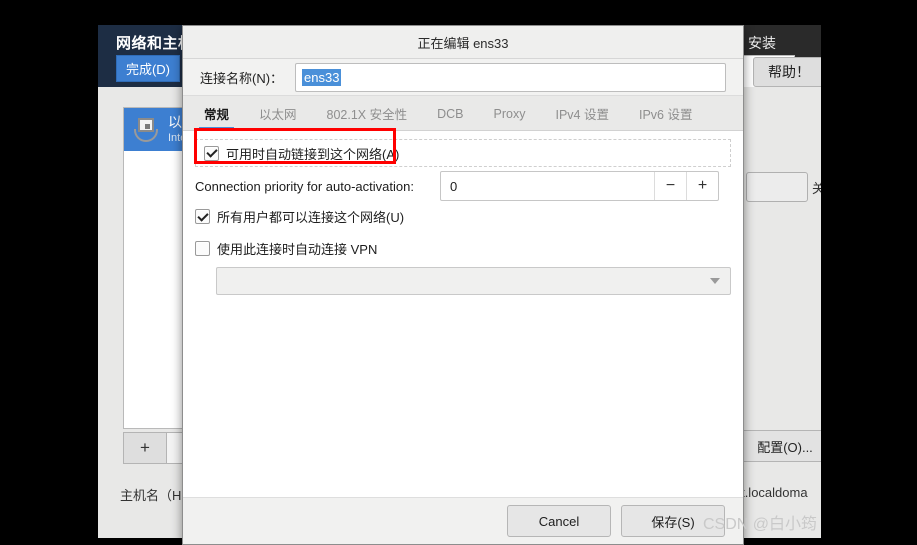  What do you see at coordinates (510, 77) in the screenshot?
I see `connection-name-input: ens33` at bounding box center [510, 77].